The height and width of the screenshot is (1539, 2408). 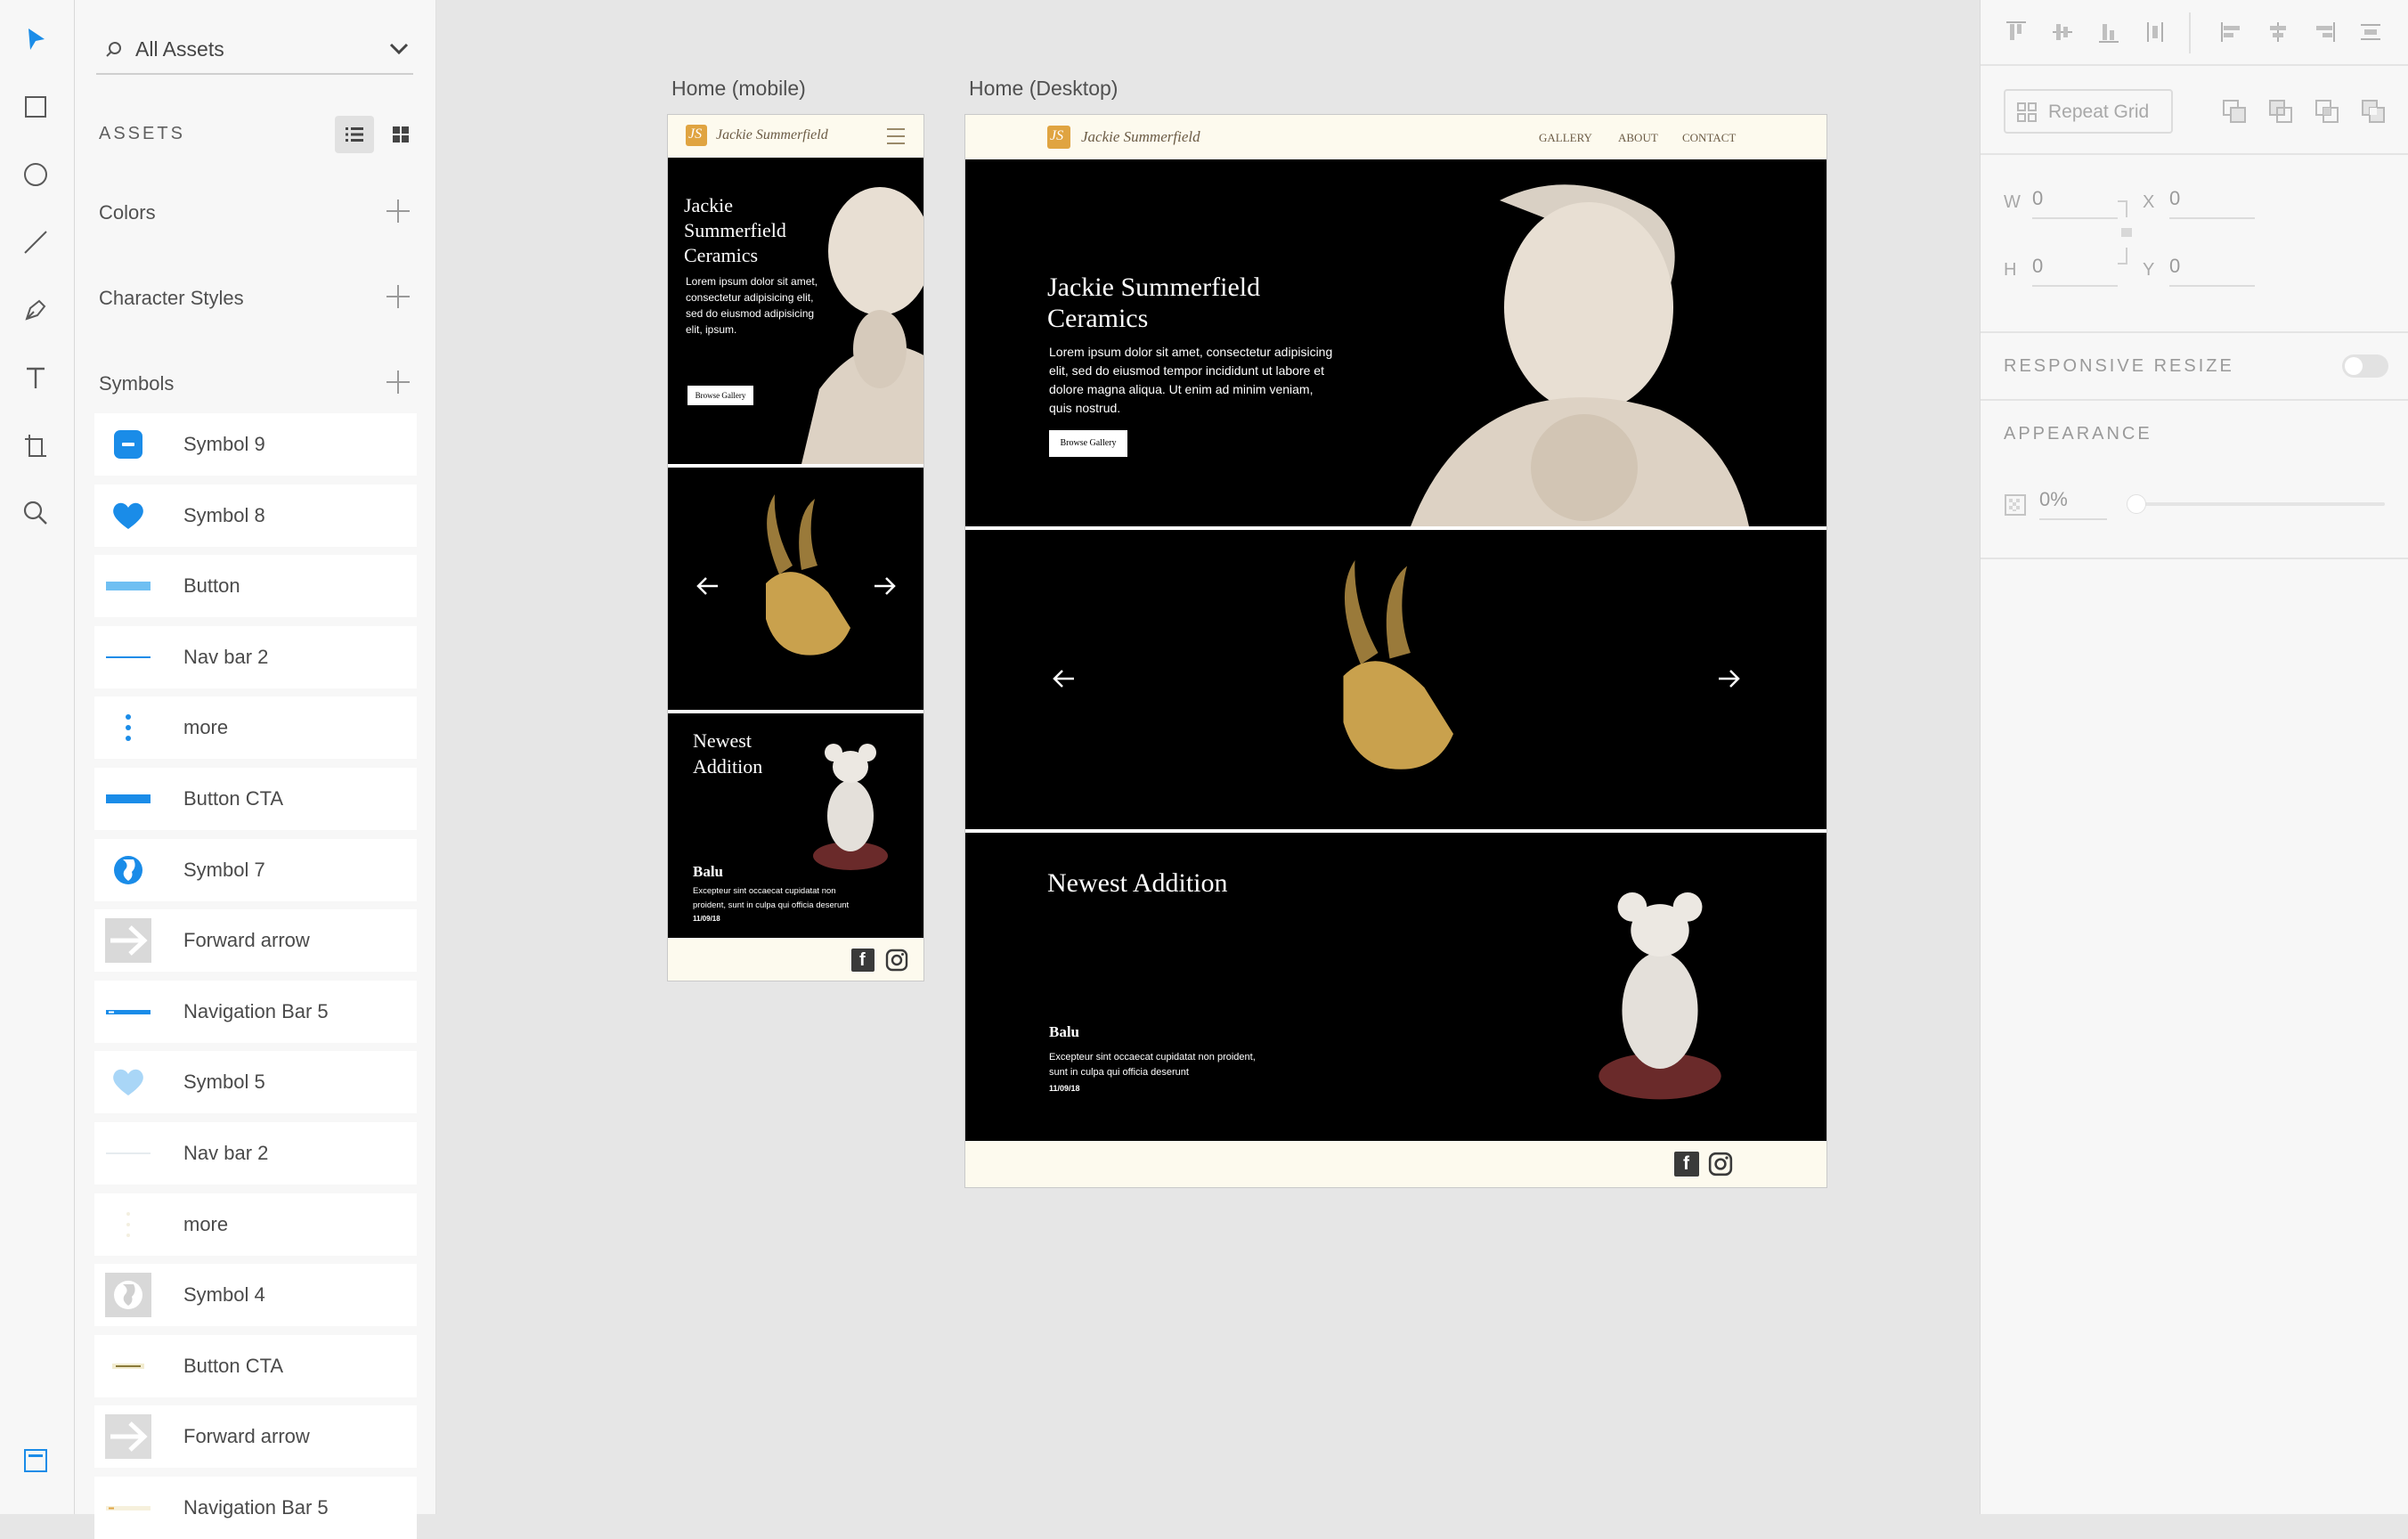 What do you see at coordinates (2149, 202) in the screenshot?
I see `x-label: X` at bounding box center [2149, 202].